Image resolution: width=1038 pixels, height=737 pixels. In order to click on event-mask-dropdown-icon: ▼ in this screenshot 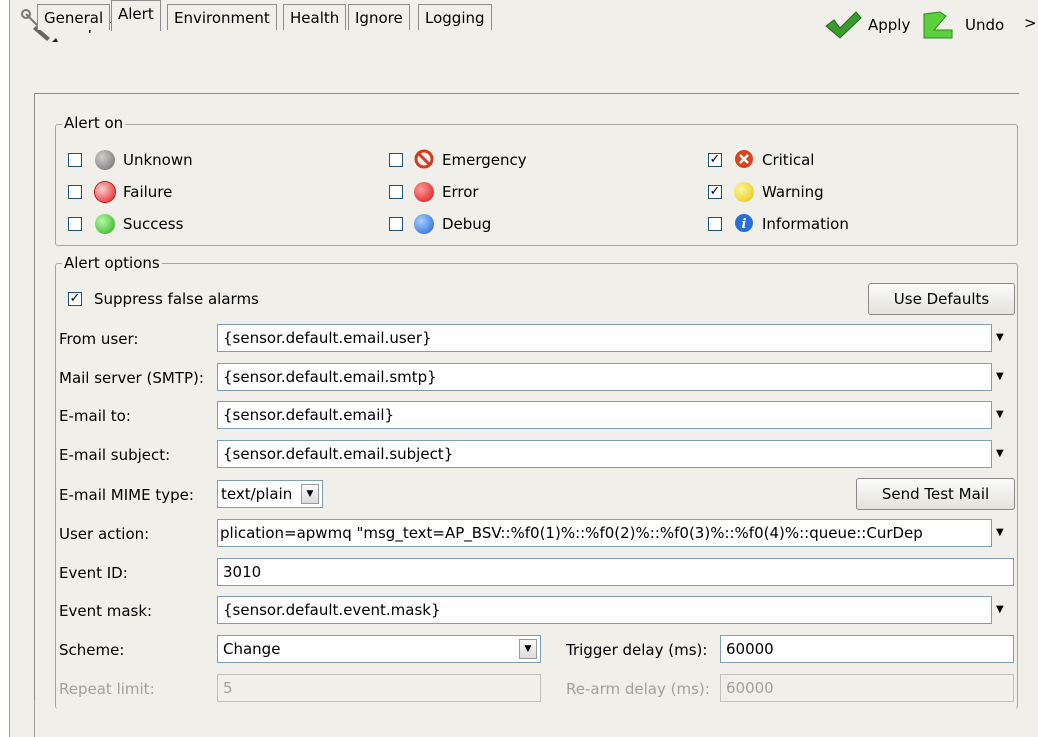, I will do `click(1000, 609)`.